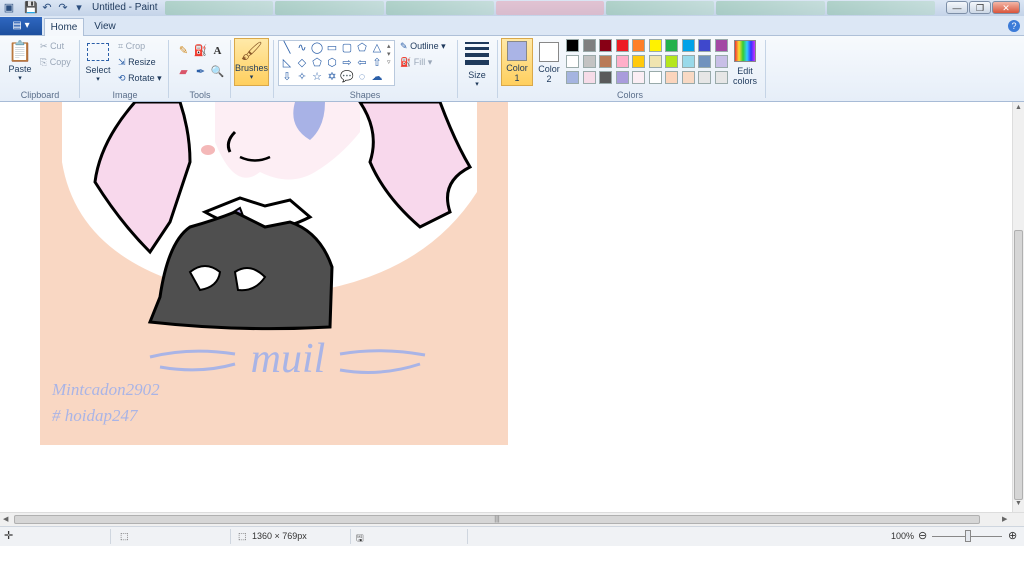 The height and width of the screenshot is (576, 1024). Describe the element at coordinates (317, 63) in the screenshot. I see `pentagon-shape-icon: ⬠` at that location.